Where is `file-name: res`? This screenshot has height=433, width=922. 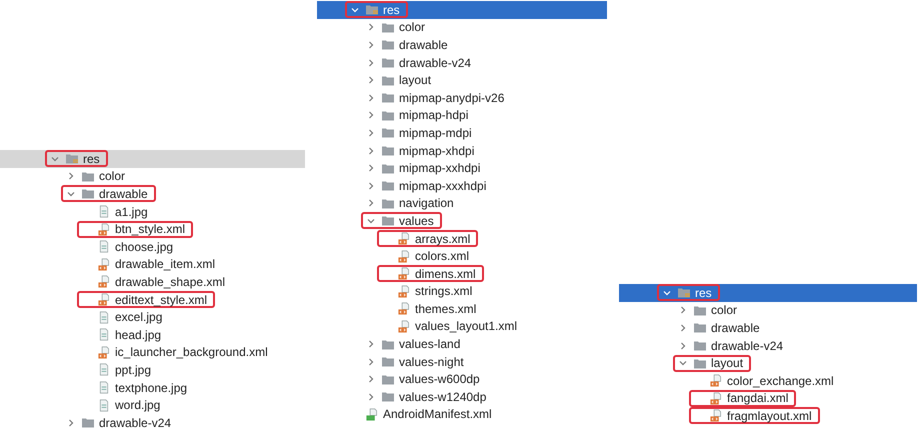
file-name: res is located at coordinates (703, 293).